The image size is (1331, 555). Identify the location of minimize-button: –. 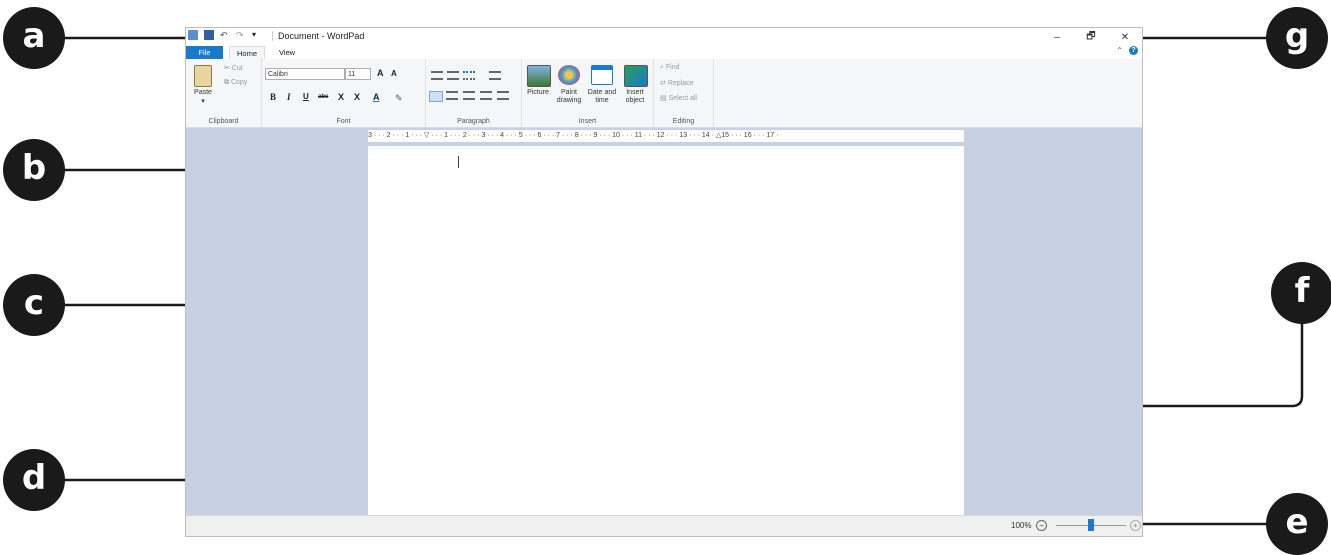
(1057, 37).